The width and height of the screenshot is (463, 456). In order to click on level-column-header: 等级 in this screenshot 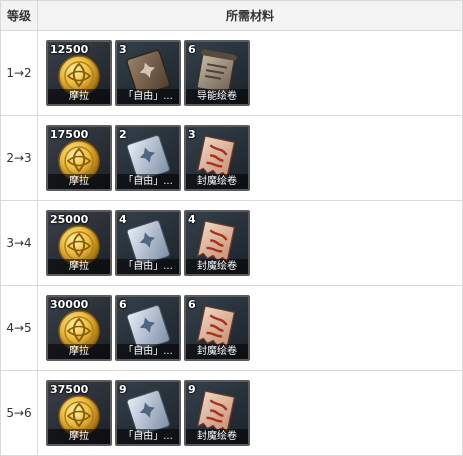, I will do `click(19, 15)`.